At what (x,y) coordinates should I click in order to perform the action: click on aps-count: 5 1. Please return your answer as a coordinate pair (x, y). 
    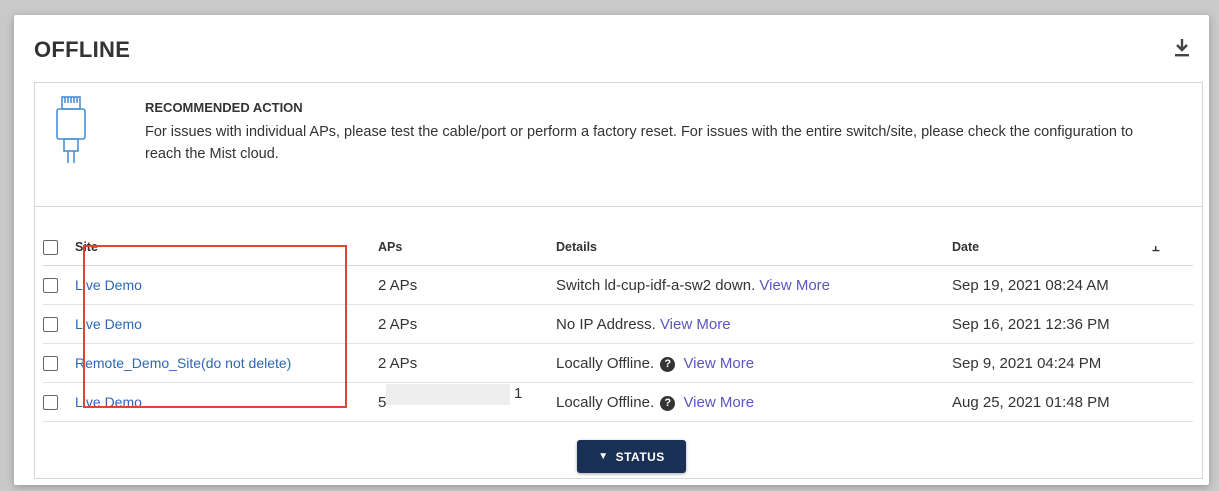
    Looking at the image, I should click on (467, 402).